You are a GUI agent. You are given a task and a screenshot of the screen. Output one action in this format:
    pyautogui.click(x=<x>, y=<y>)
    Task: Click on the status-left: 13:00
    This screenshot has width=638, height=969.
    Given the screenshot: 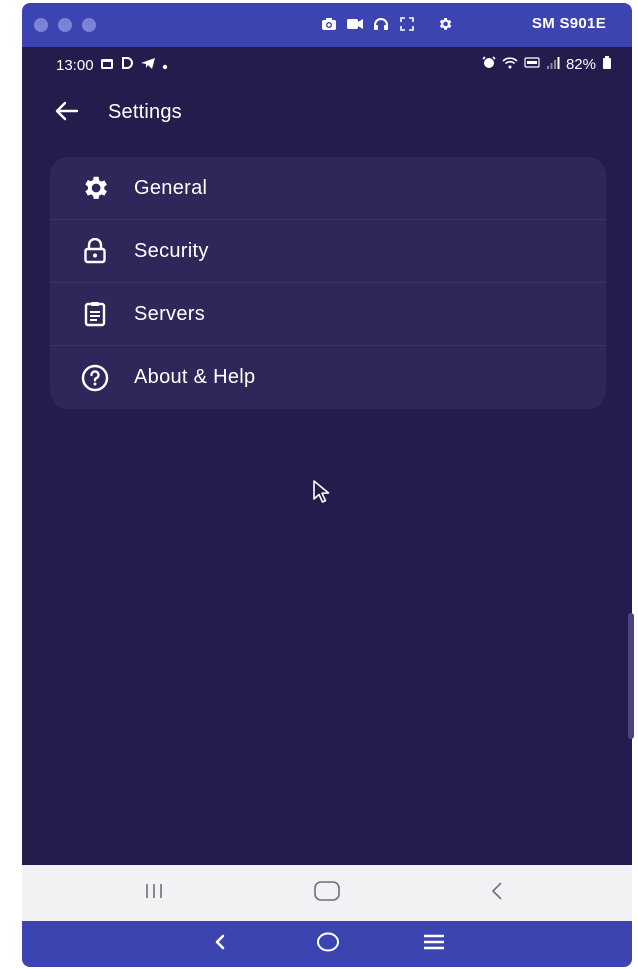 What is the action you would take?
    pyautogui.click(x=112, y=65)
    